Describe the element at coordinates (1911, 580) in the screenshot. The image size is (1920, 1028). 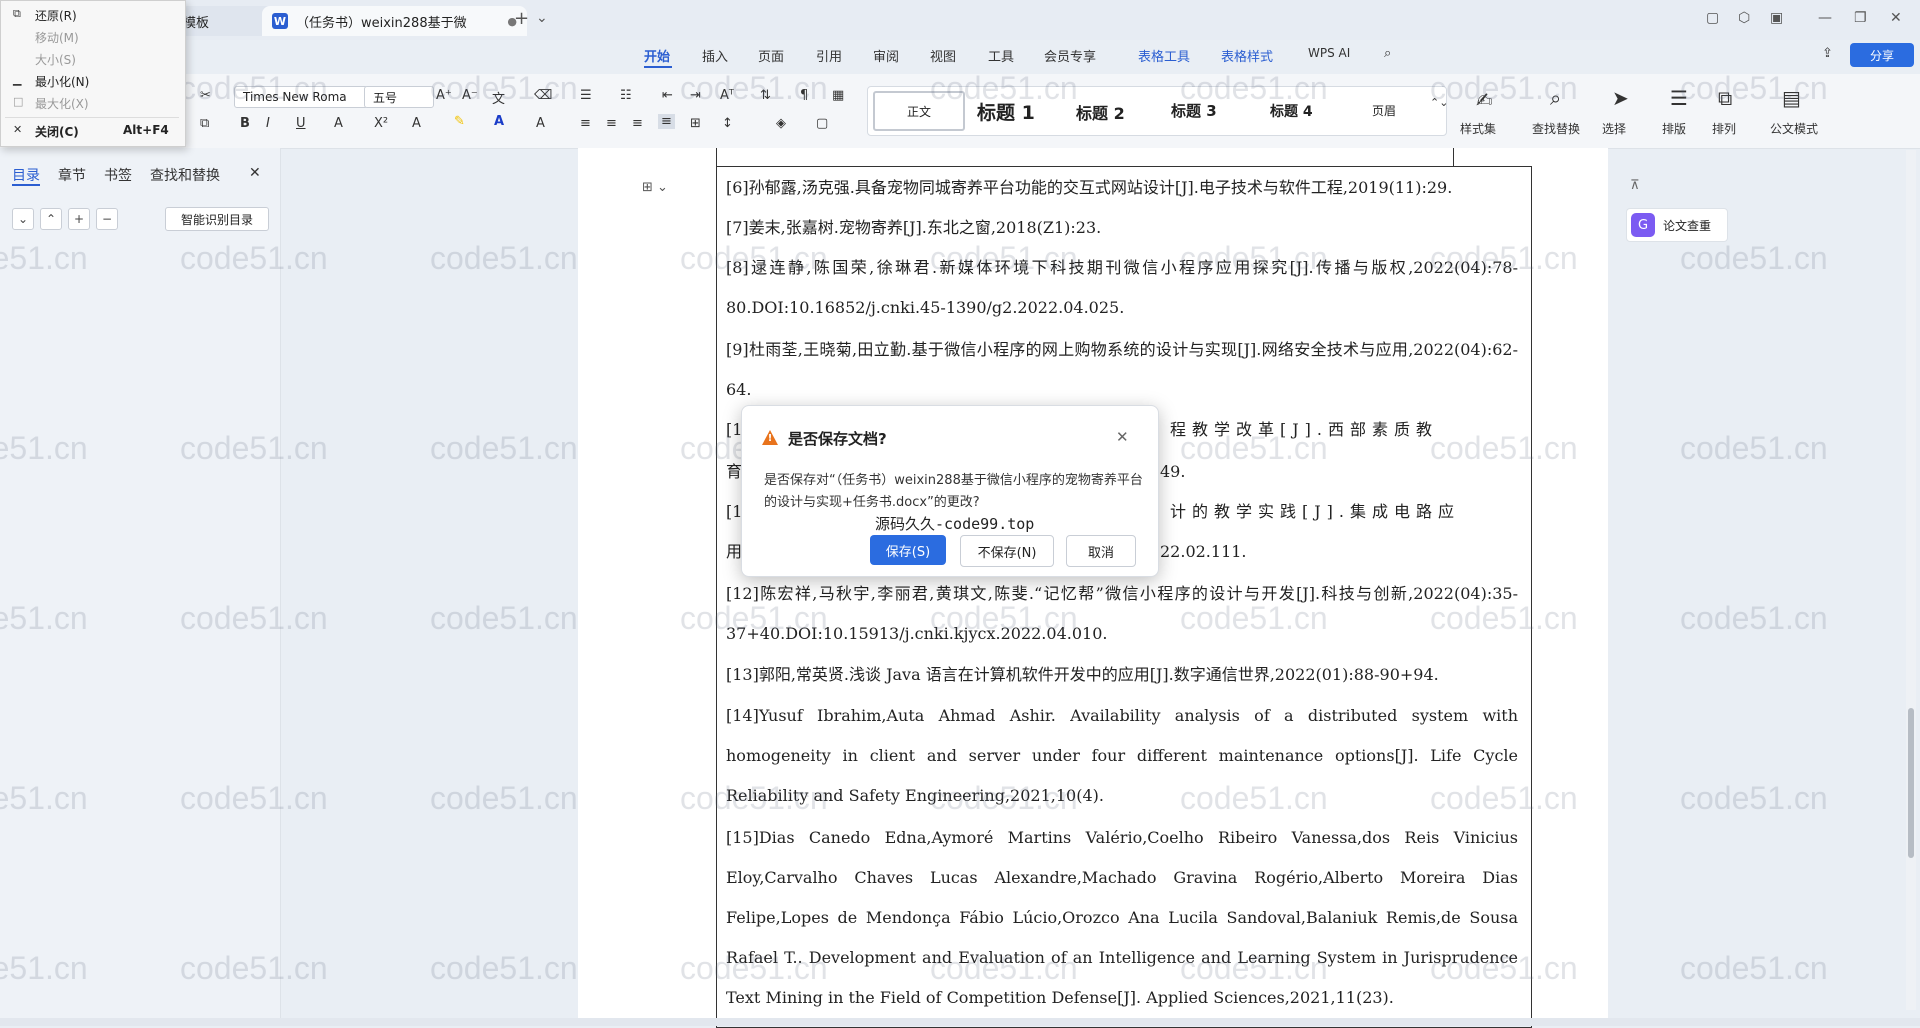
I see `vertical-scrollbar` at that location.